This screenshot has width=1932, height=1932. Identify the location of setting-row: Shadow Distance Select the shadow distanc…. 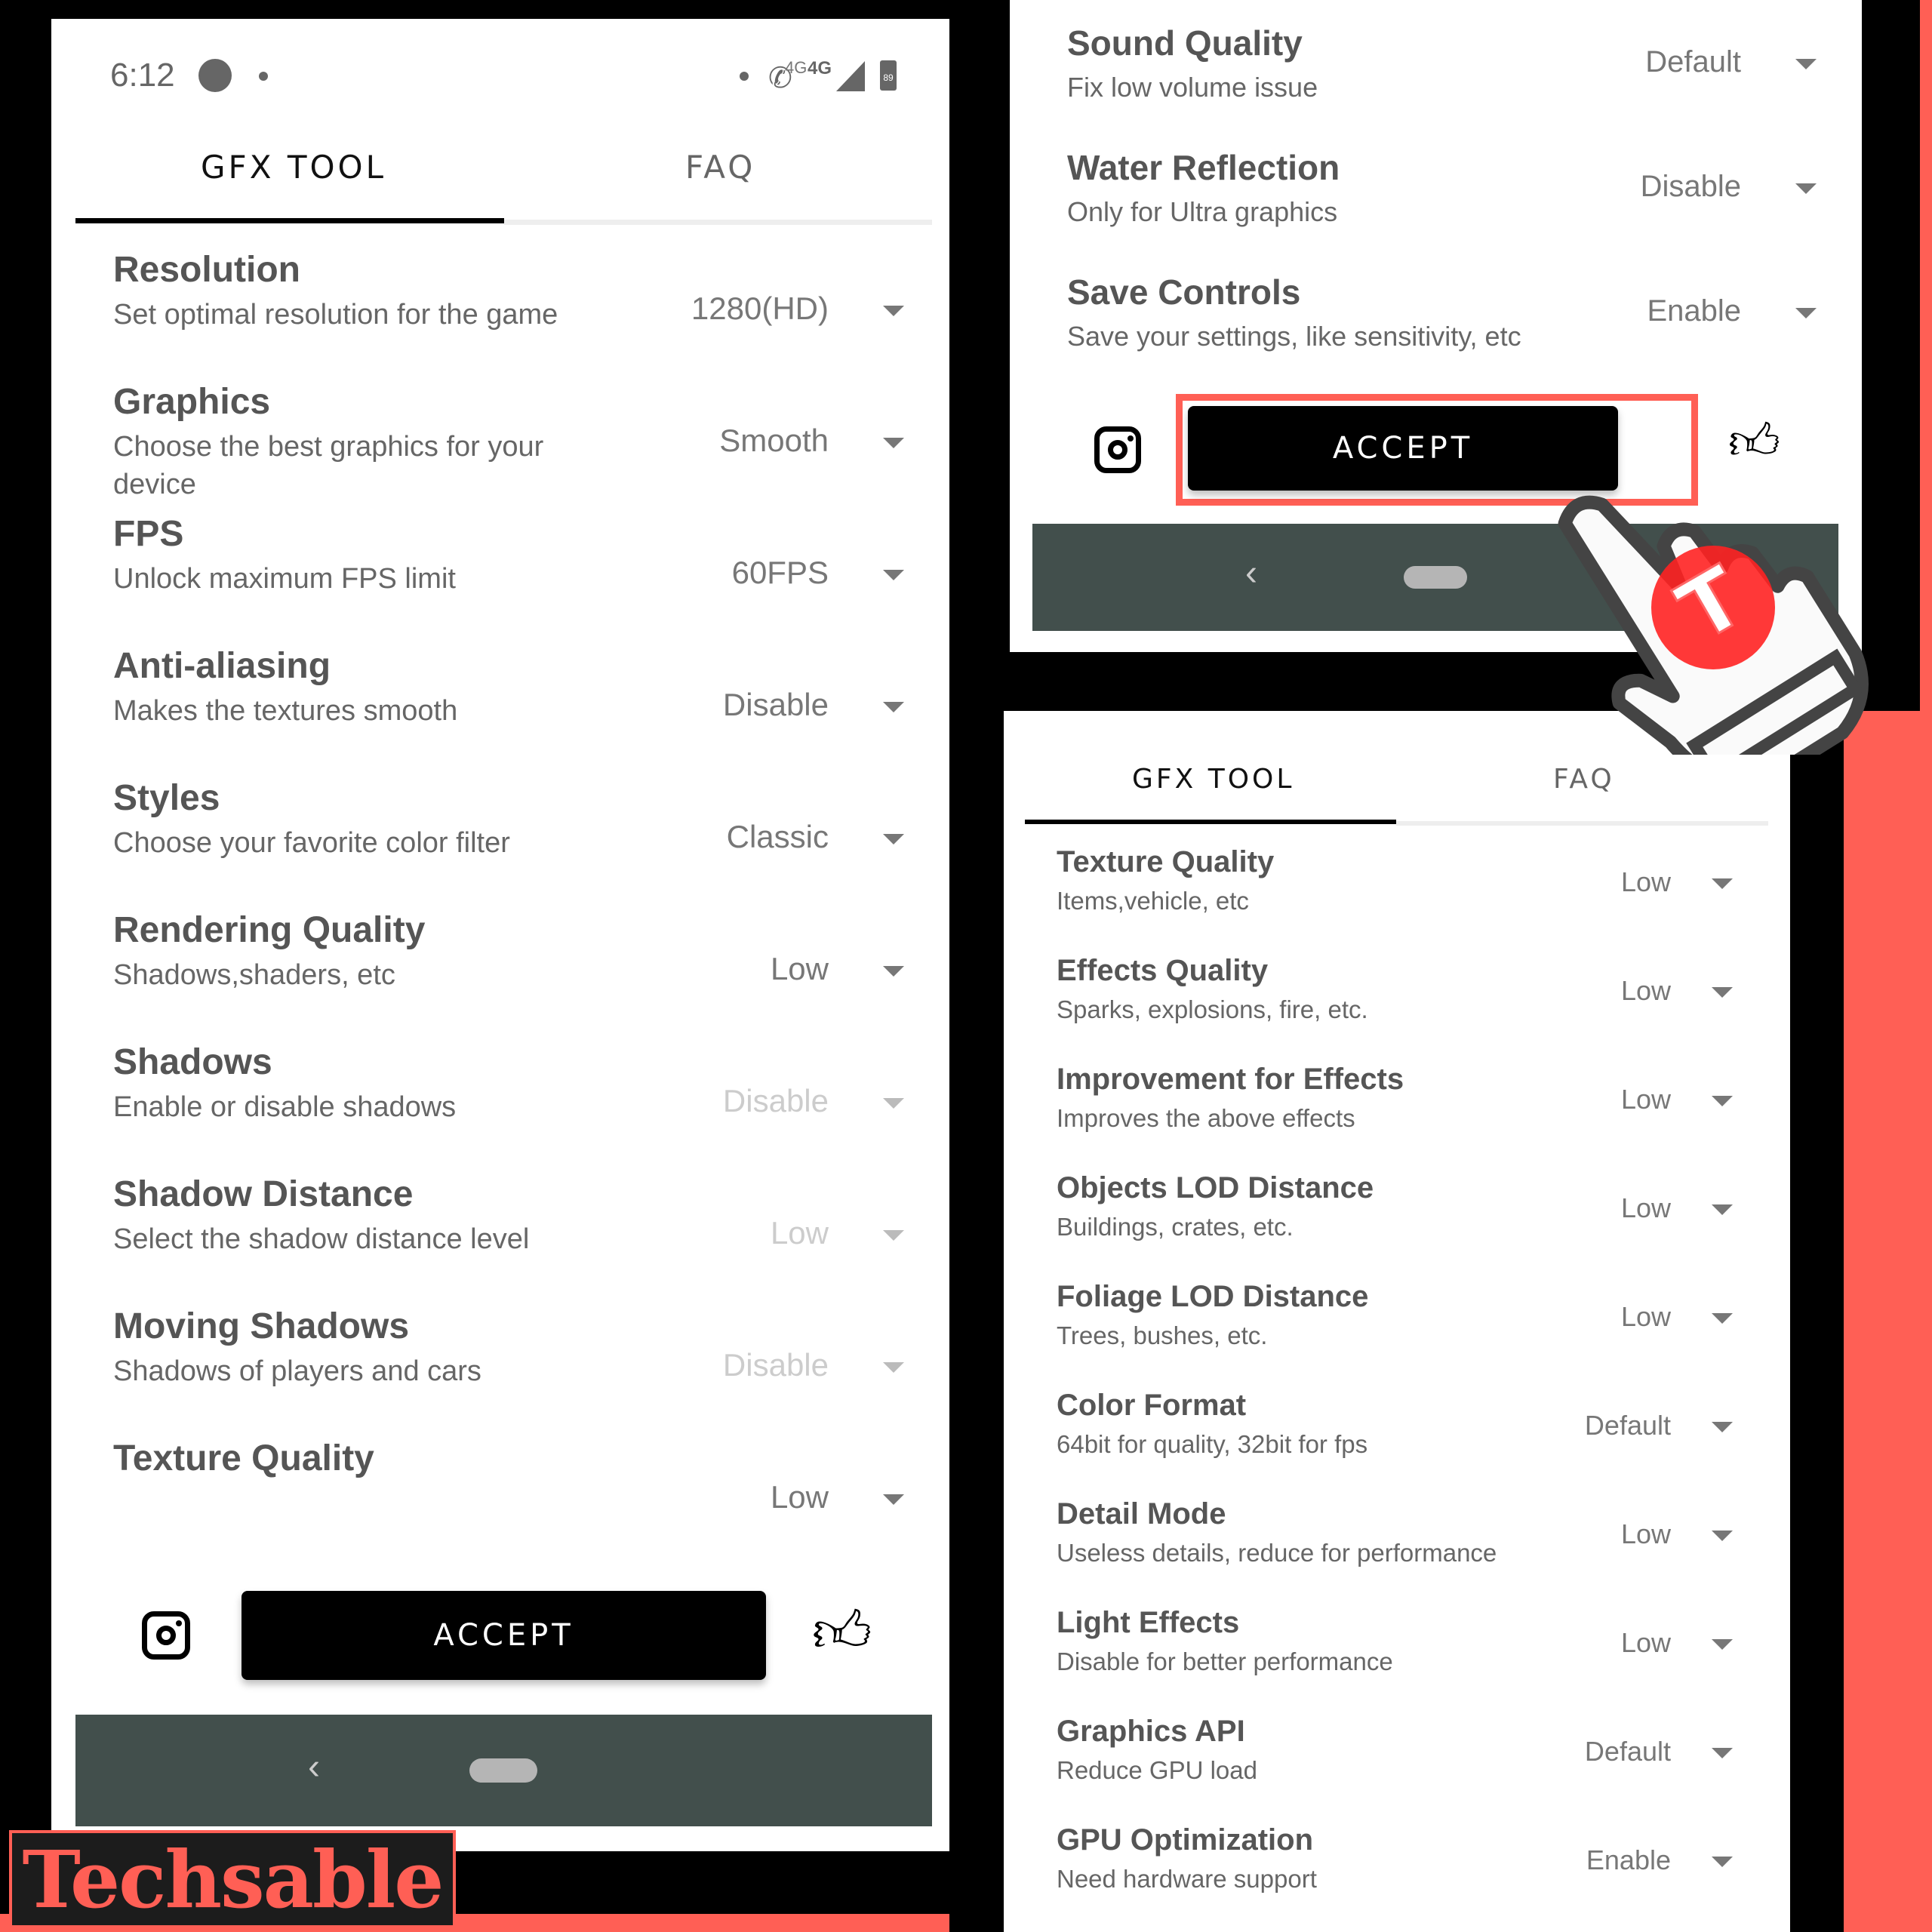
(500, 1240).